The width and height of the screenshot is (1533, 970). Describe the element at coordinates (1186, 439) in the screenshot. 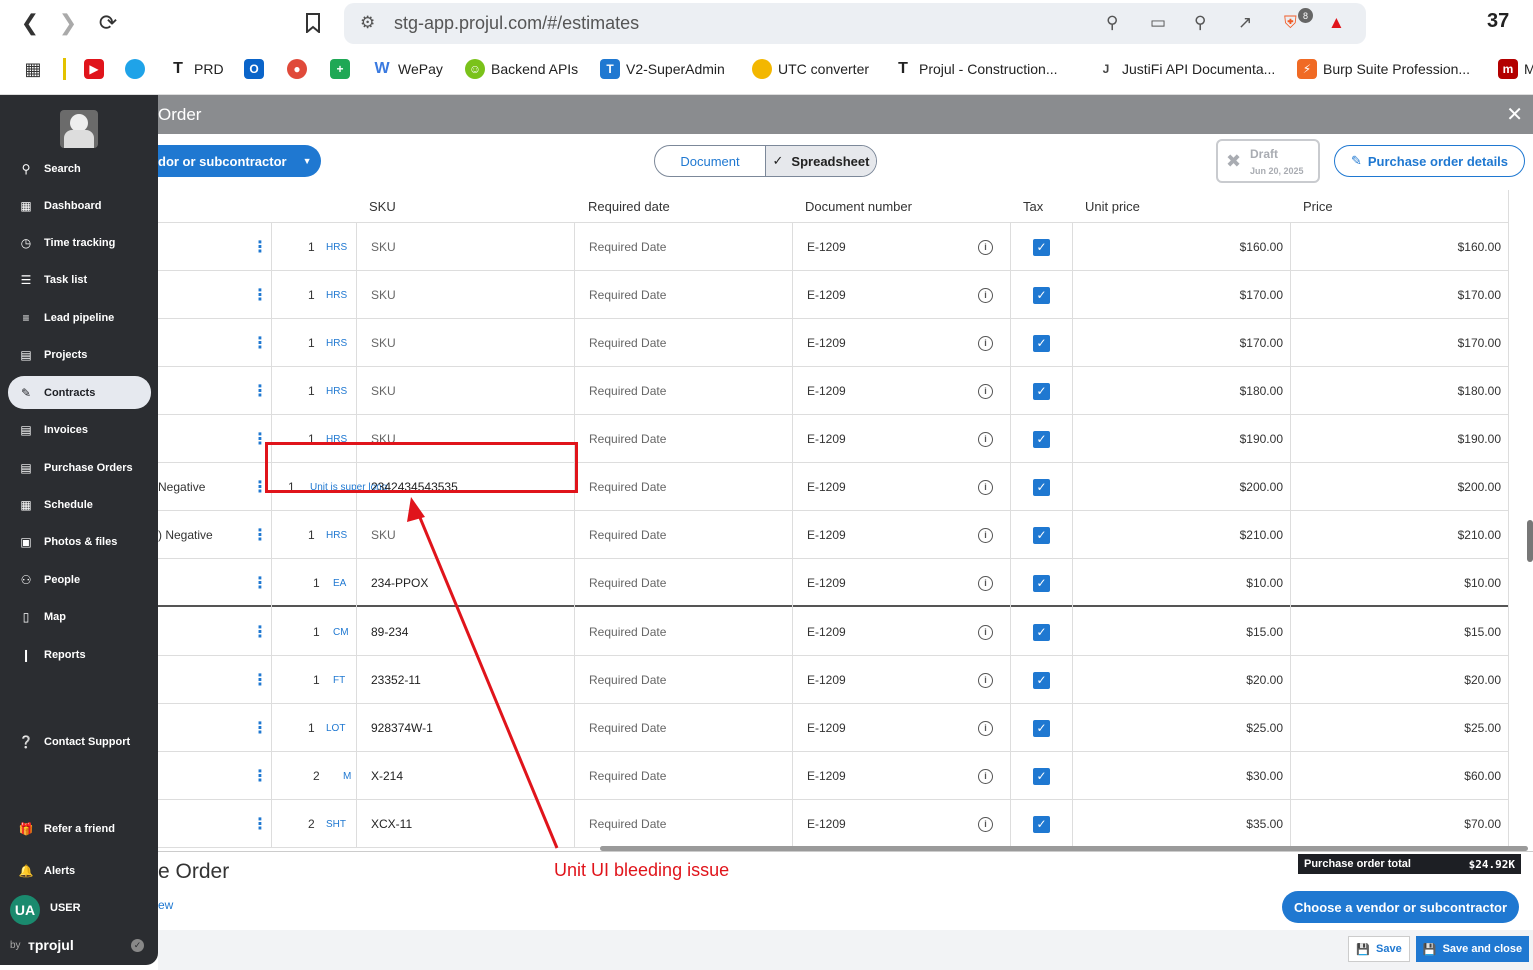

I see `unit-price-cell: $190.00` at that location.